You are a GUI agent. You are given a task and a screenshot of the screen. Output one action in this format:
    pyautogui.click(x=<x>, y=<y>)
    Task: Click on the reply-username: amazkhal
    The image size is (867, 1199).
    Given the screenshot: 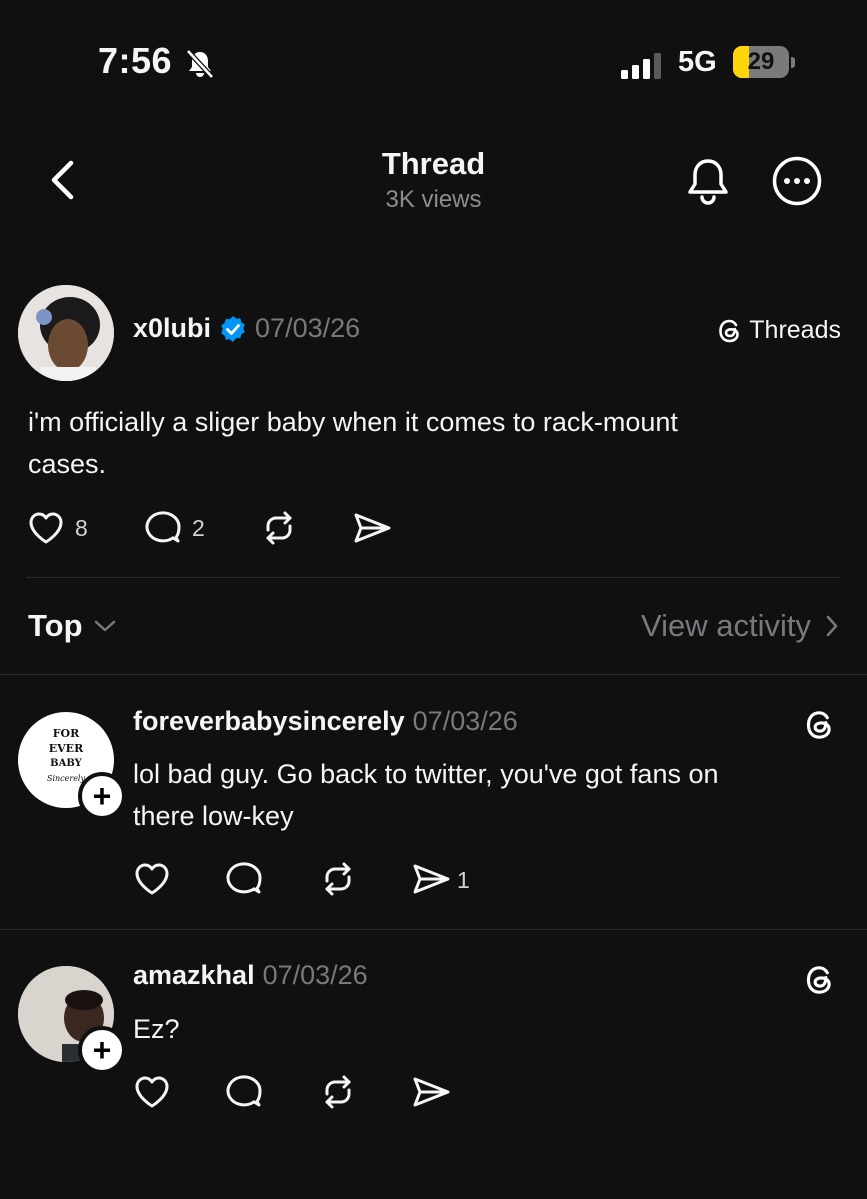 What is the action you would take?
    pyautogui.click(x=194, y=975)
    